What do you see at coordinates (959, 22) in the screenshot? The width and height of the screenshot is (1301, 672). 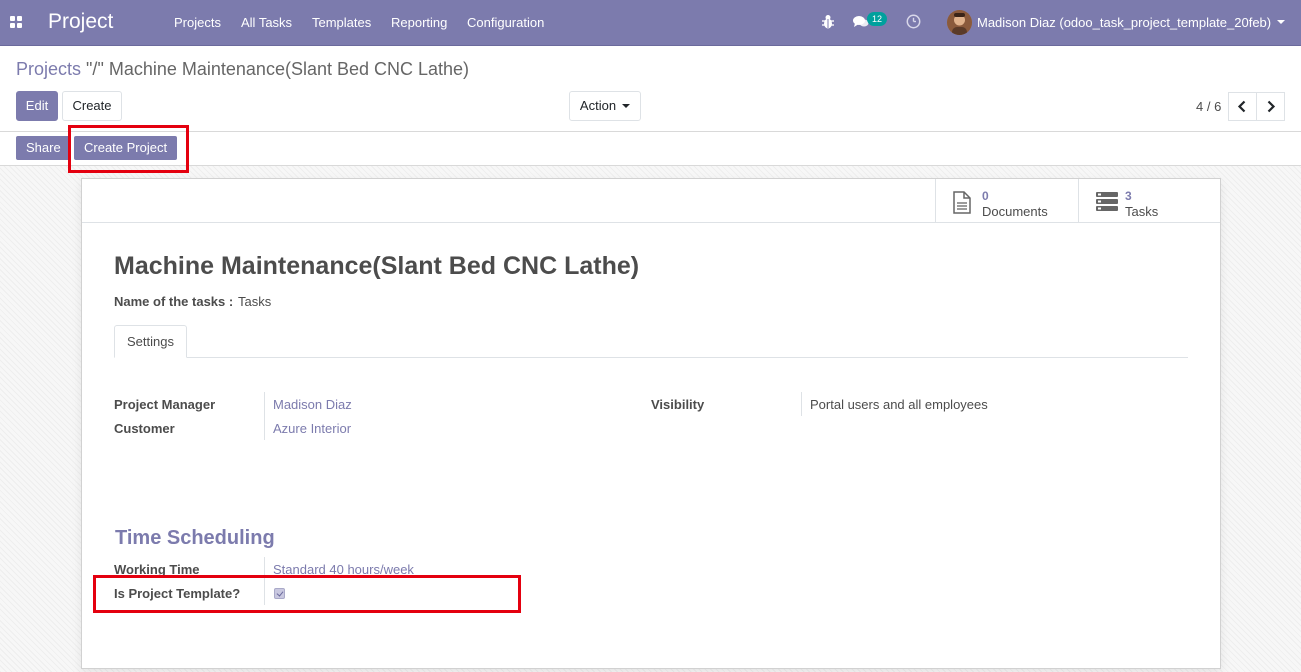 I see `avatar` at bounding box center [959, 22].